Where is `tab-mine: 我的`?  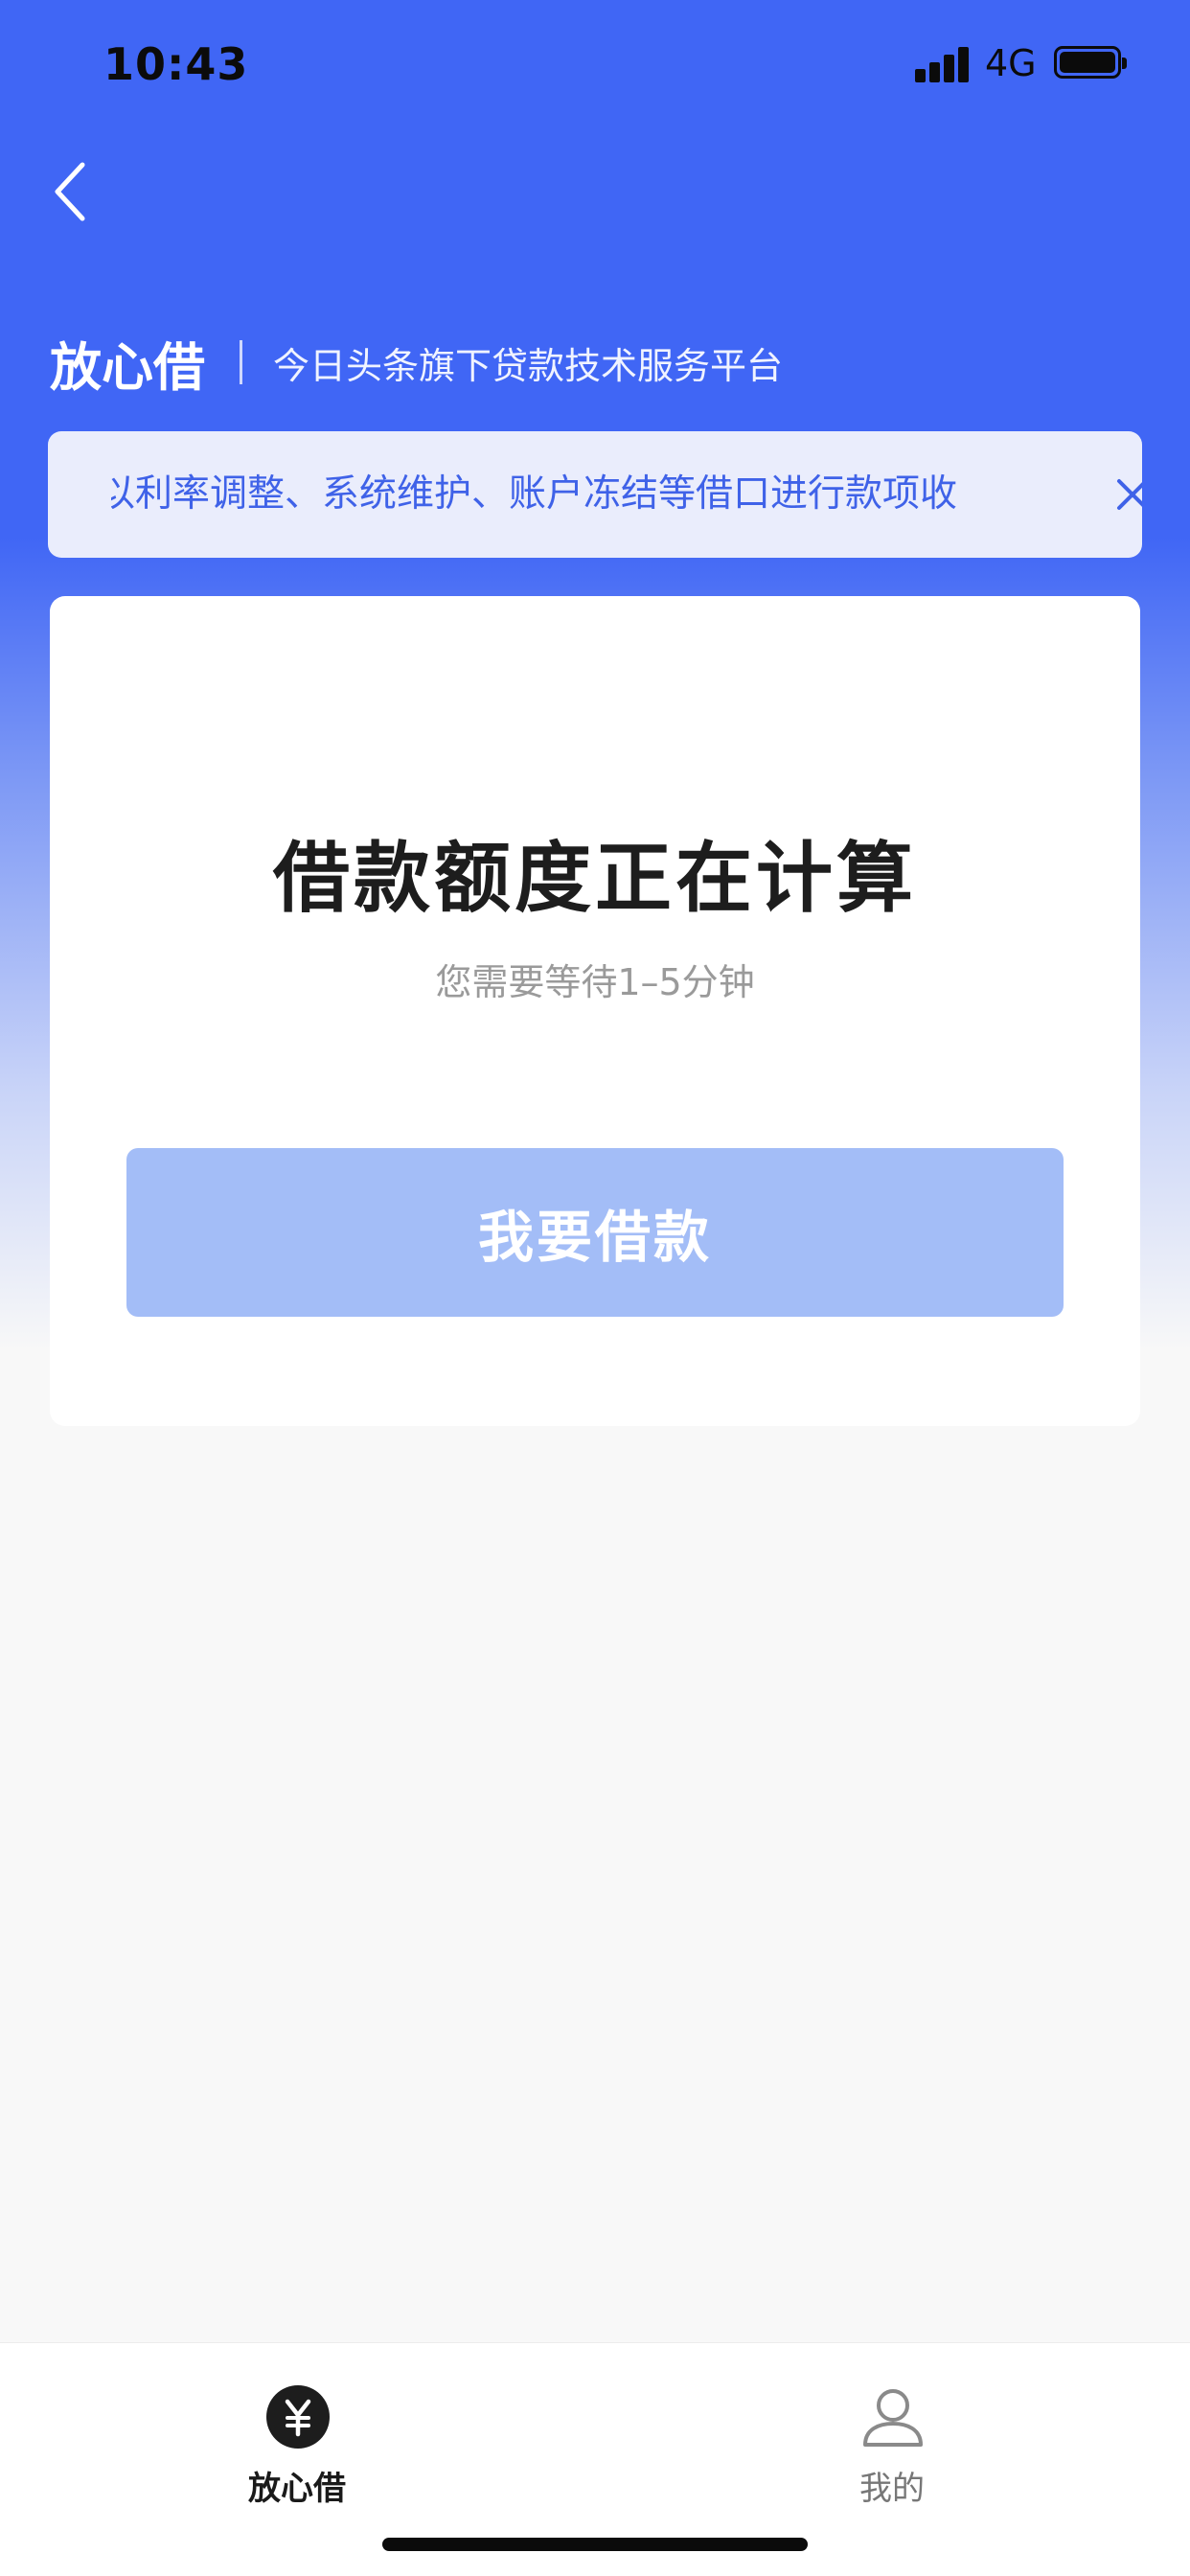 tab-mine: 我的 is located at coordinates (892, 2439).